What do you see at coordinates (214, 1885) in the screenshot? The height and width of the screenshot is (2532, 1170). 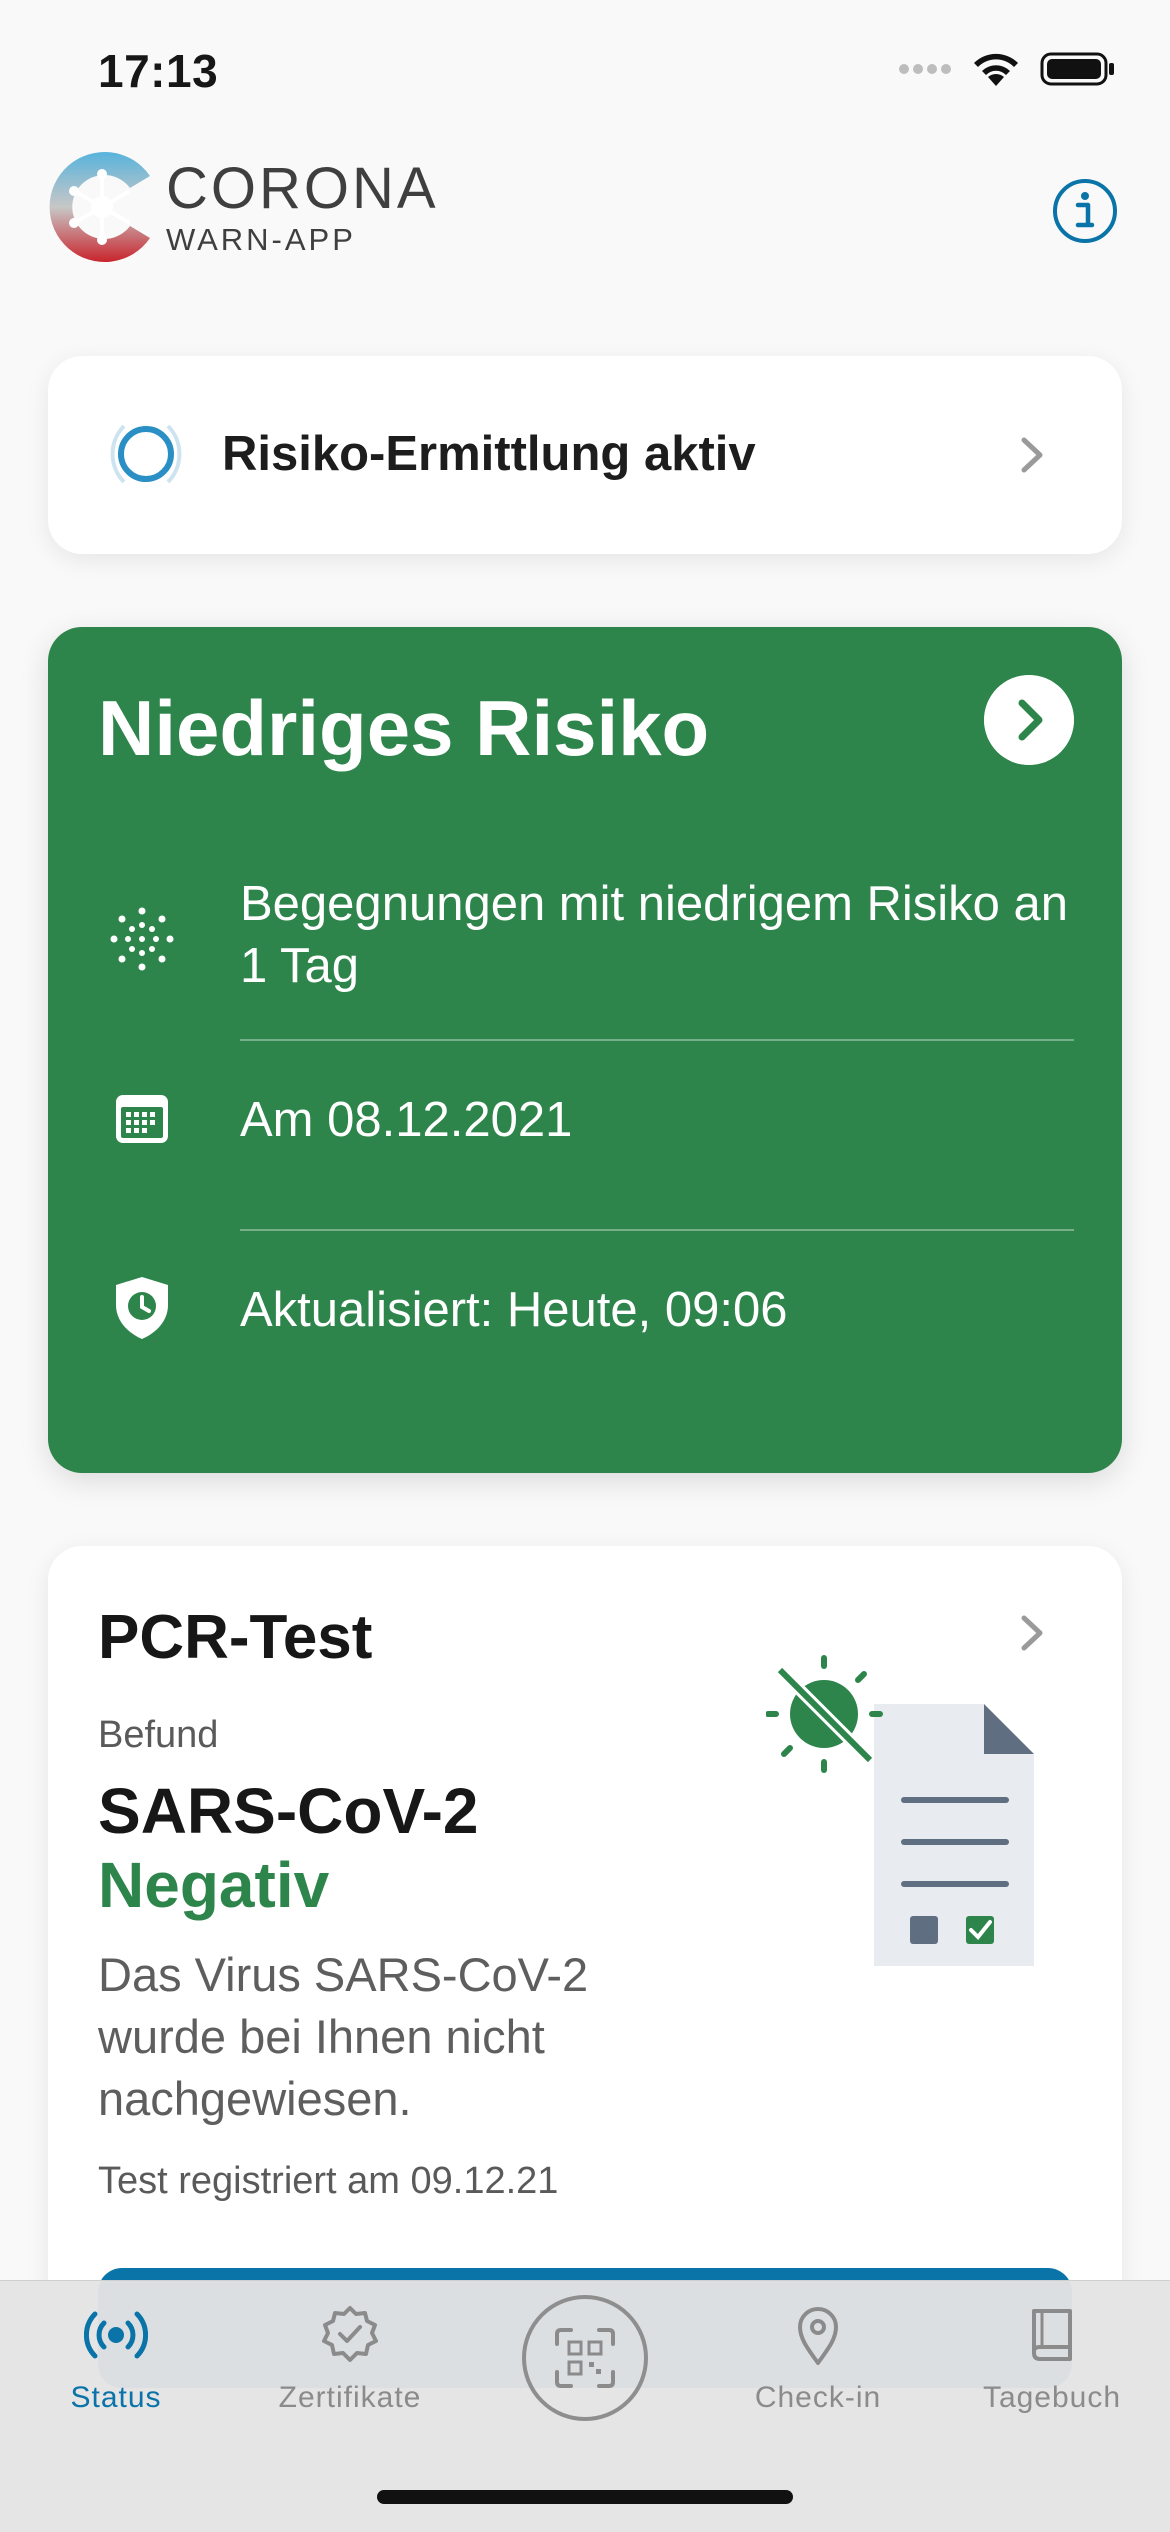 I see `test-result: Negativ` at bounding box center [214, 1885].